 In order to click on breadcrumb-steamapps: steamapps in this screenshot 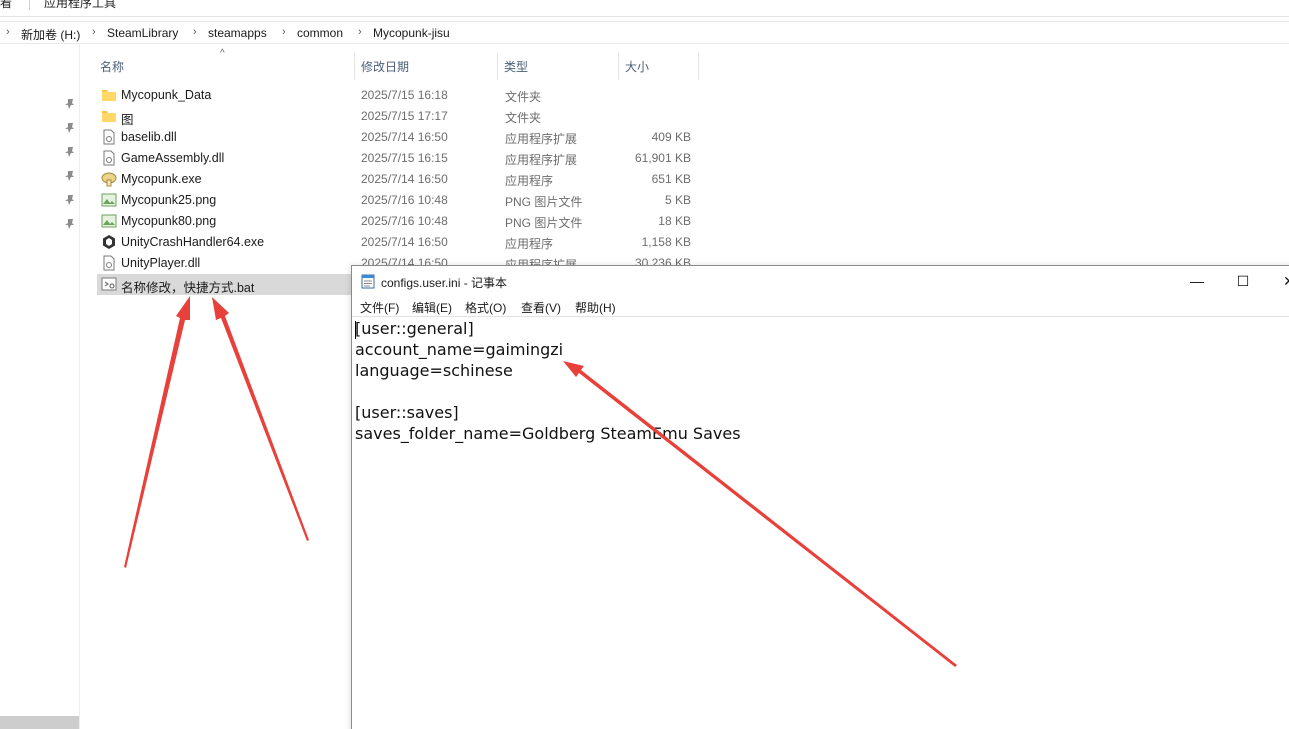, I will do `click(237, 33)`.